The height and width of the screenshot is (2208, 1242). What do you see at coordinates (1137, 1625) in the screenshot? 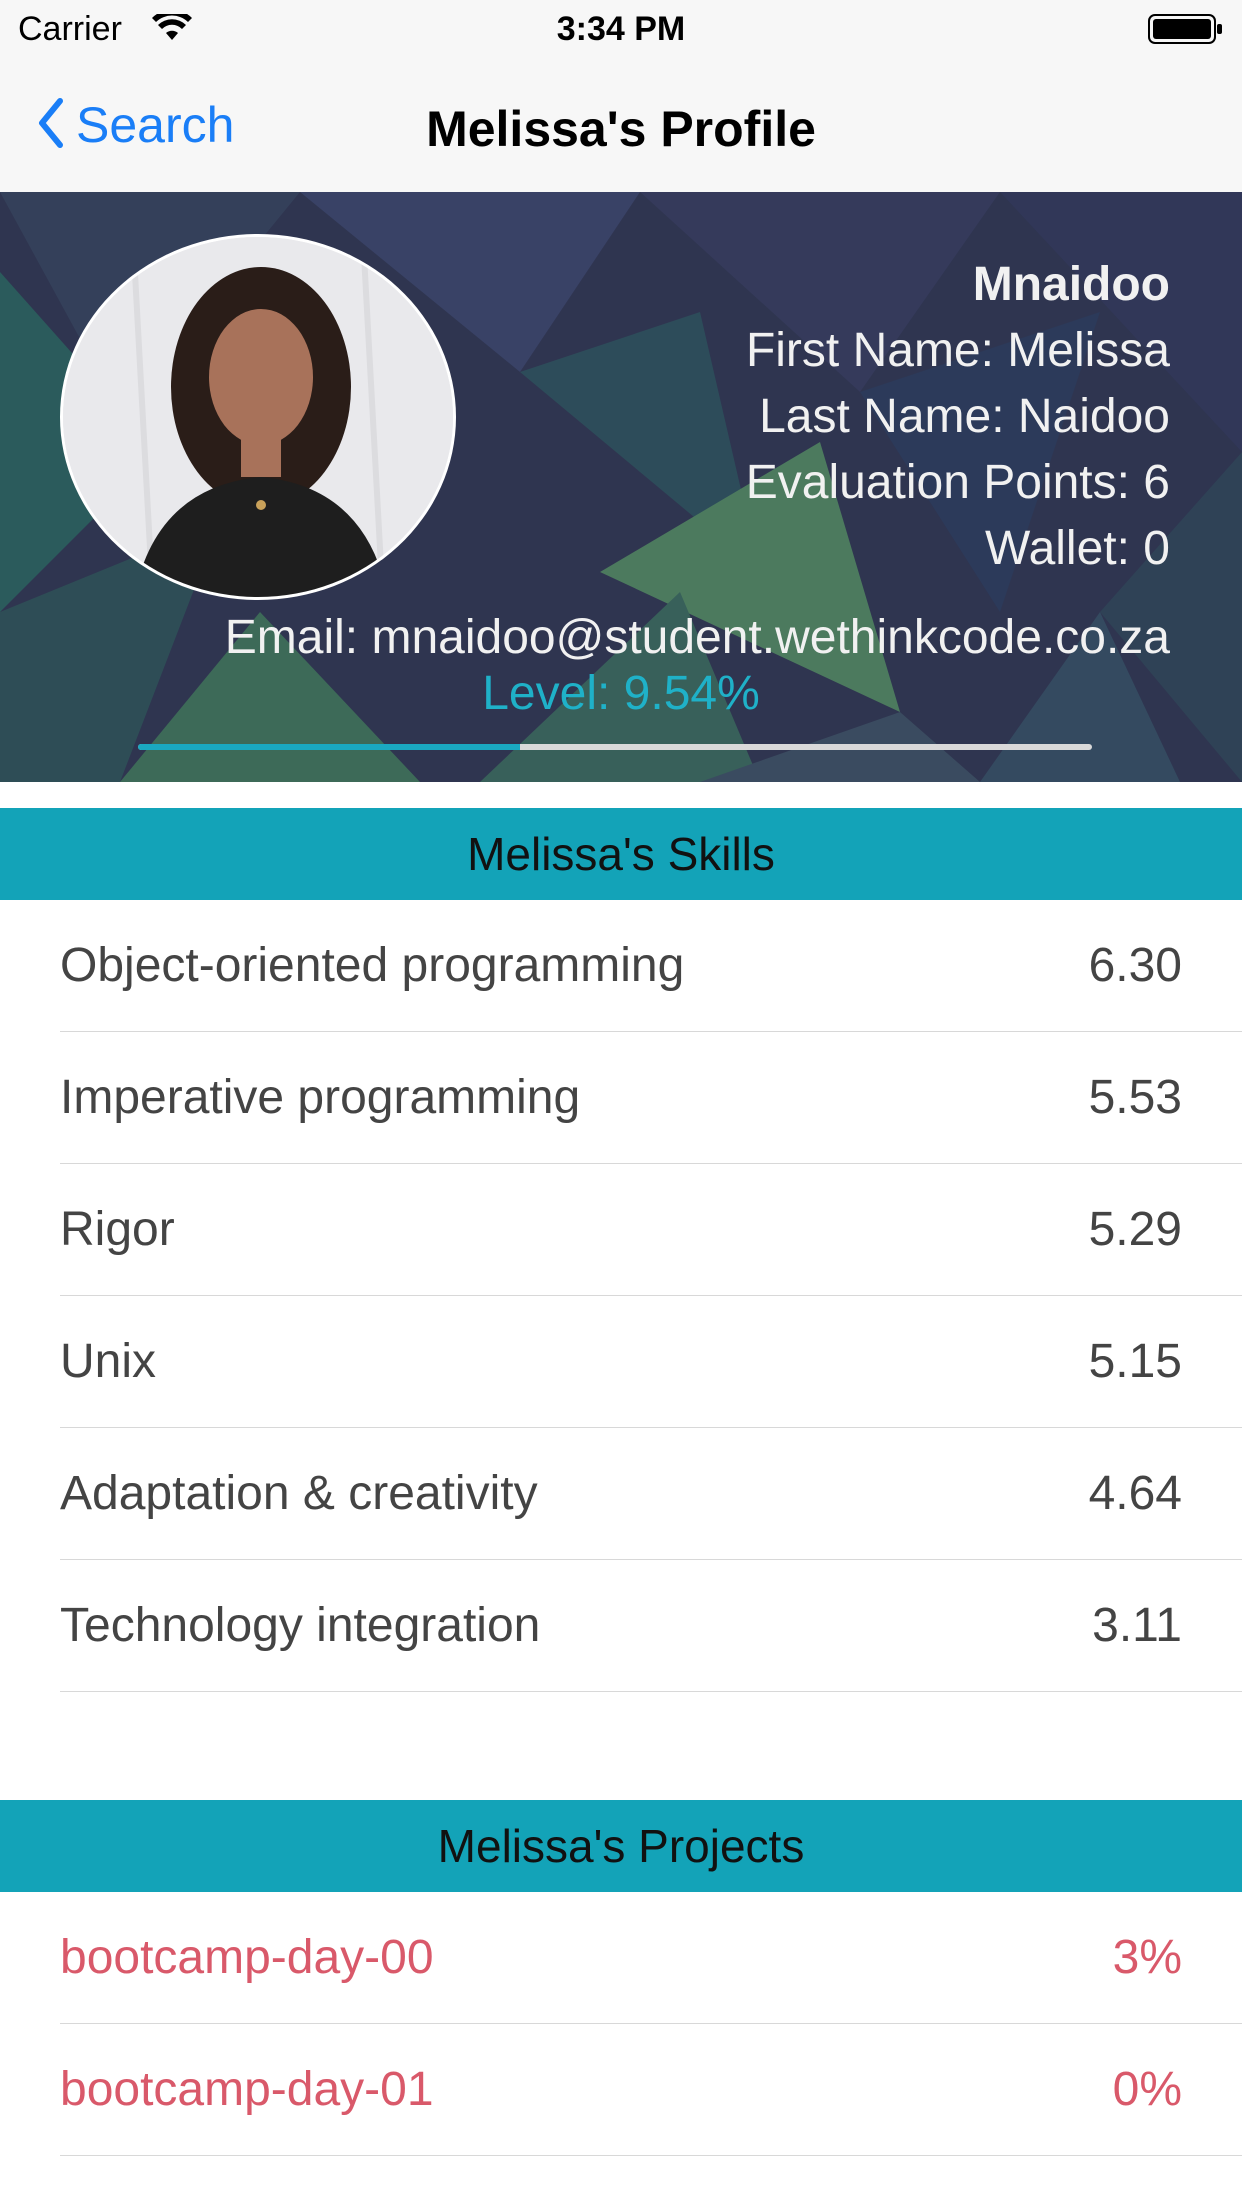
I see `skill-value: 3.11` at bounding box center [1137, 1625].